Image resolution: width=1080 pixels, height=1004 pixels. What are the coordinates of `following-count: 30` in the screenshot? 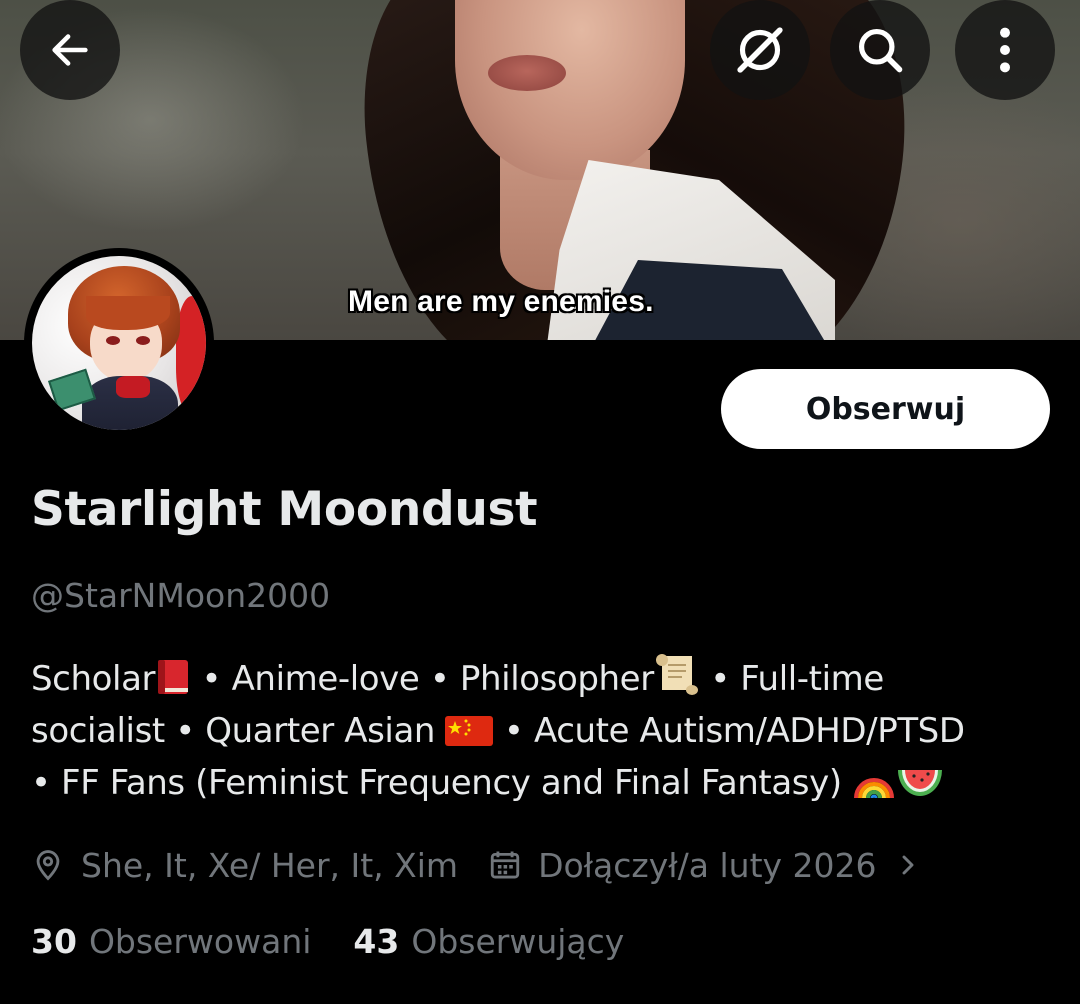 It's located at (54, 941).